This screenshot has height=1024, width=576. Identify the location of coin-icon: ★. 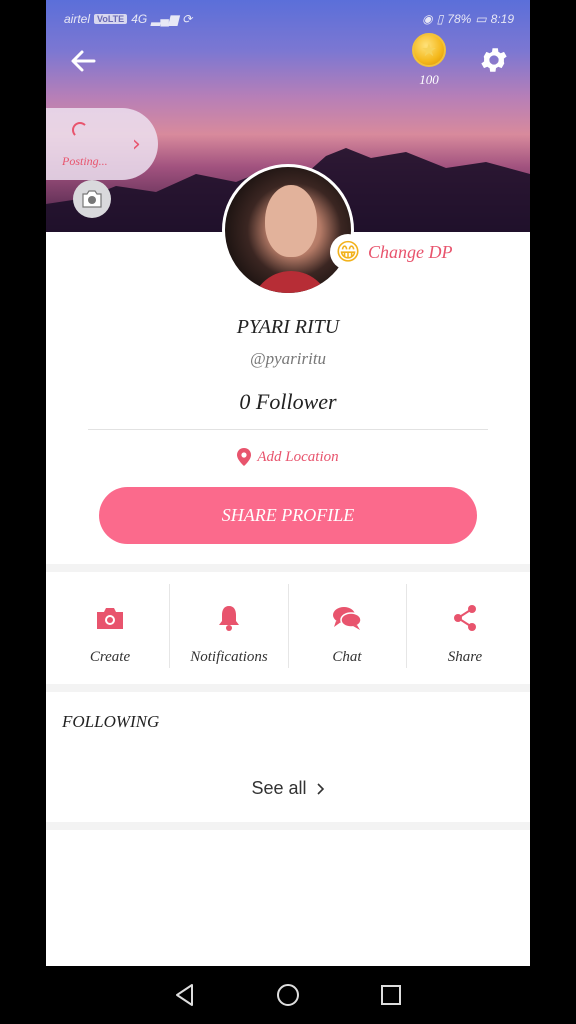
(429, 50).